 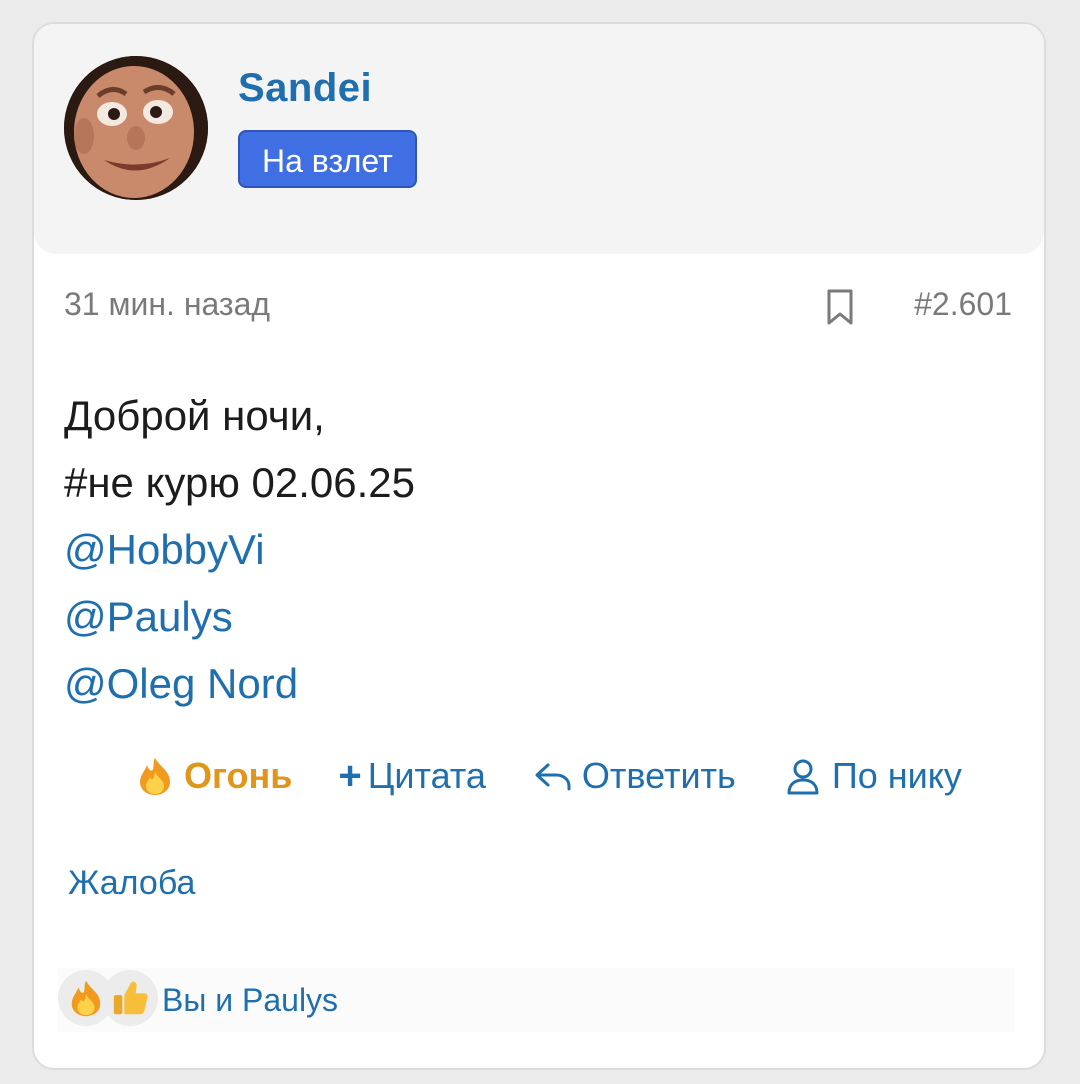 I want to click on thumbs-up-icon, so click(x=130, y=998).